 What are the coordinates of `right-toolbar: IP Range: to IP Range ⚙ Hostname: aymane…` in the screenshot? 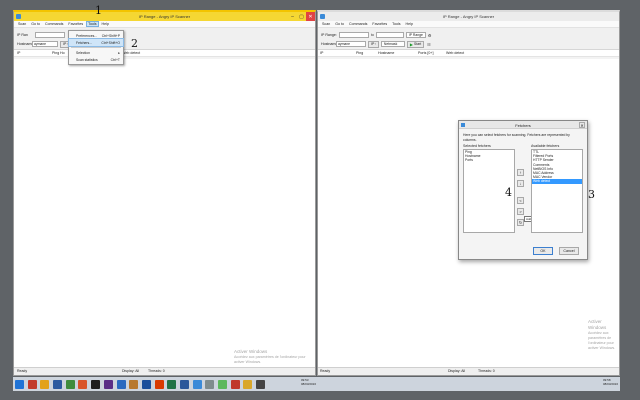 It's located at (468, 39).